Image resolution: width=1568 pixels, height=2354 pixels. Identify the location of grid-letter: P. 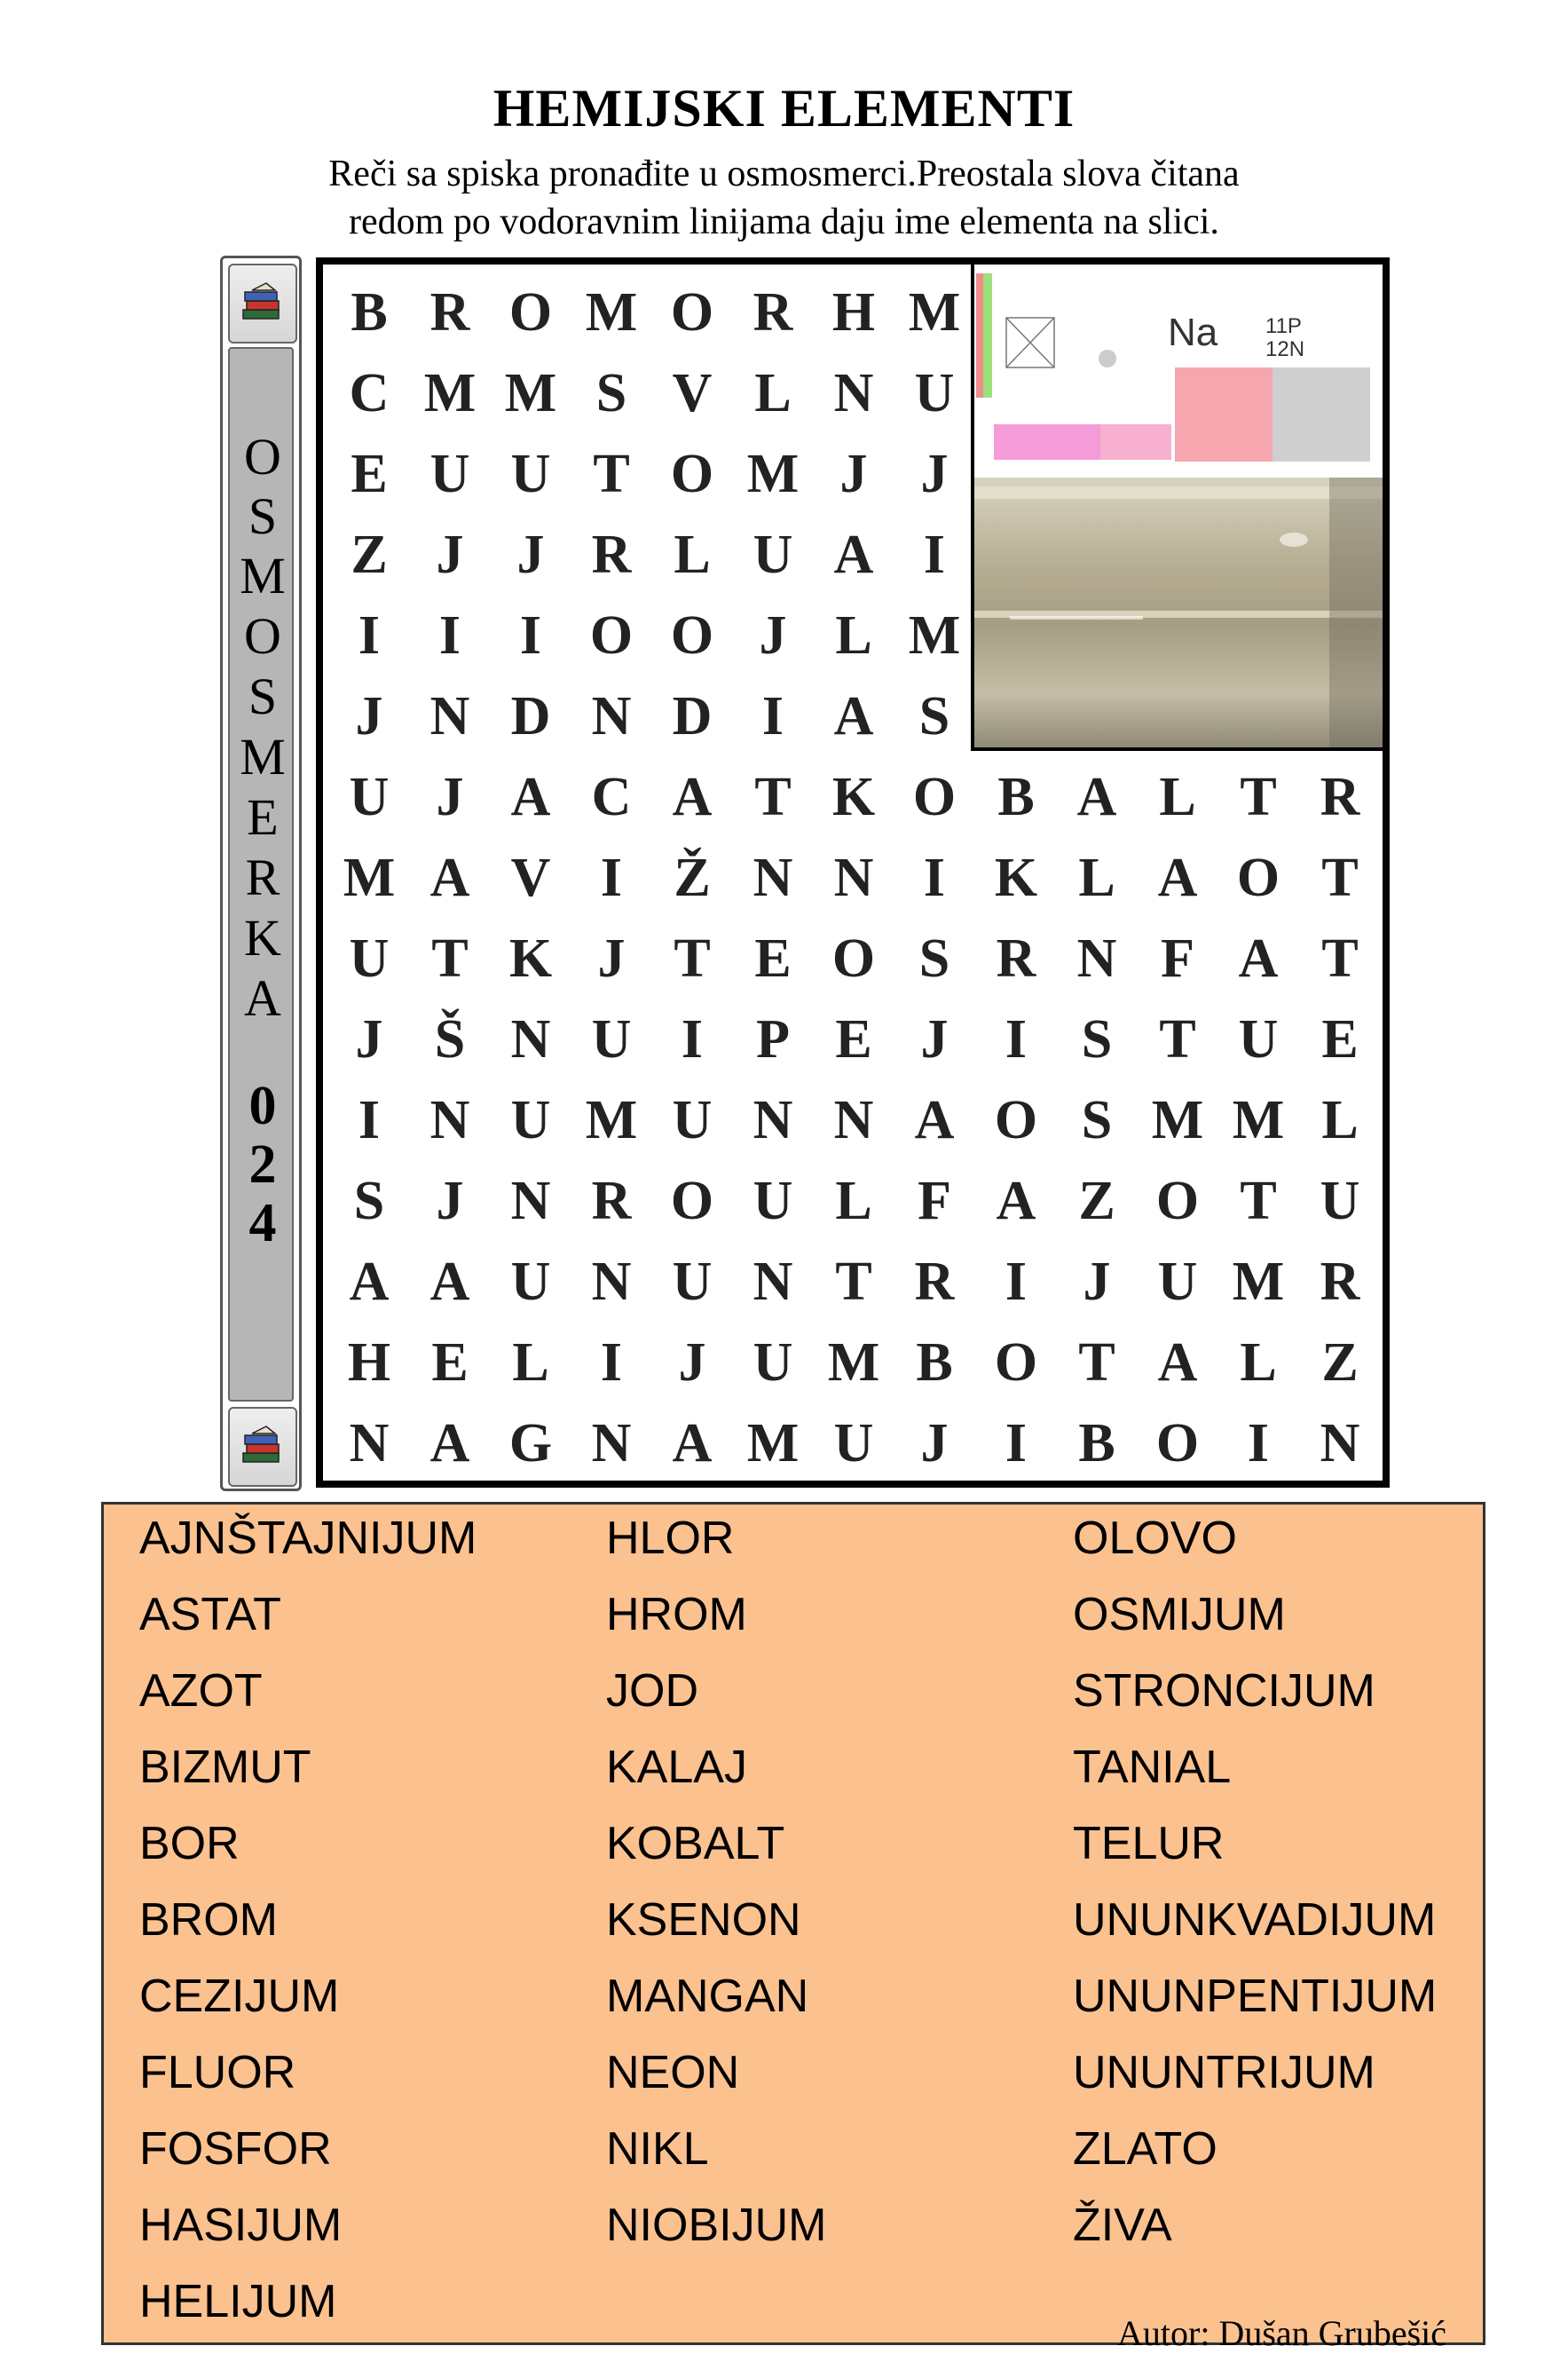
(773, 1039).